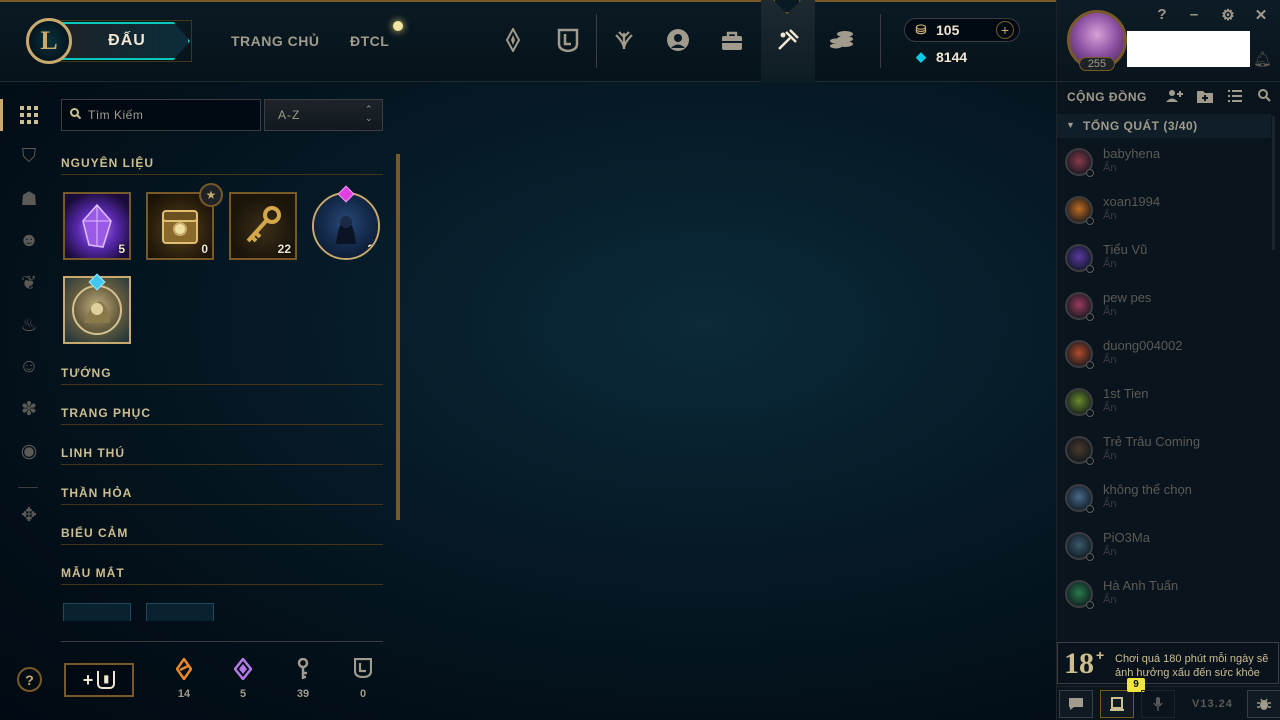  I want to click on play-button: ĐẤU, so click(122, 41).